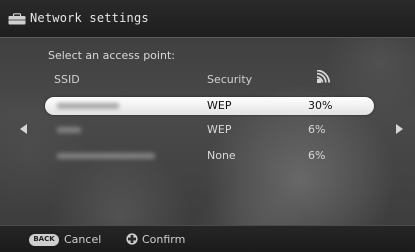  What do you see at coordinates (323, 76) in the screenshot?
I see `wifi-signal-icon` at bounding box center [323, 76].